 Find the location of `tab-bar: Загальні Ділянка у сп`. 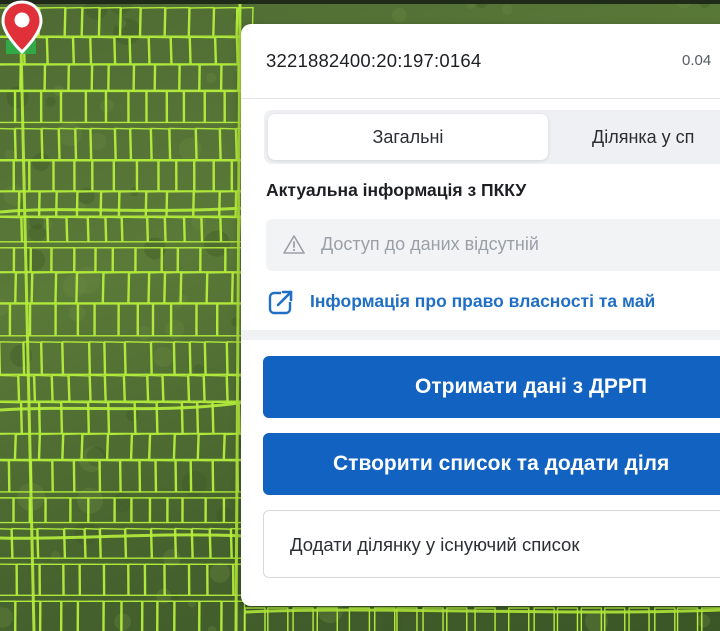

tab-bar: Загальні Ділянка у сп is located at coordinates (492, 137).